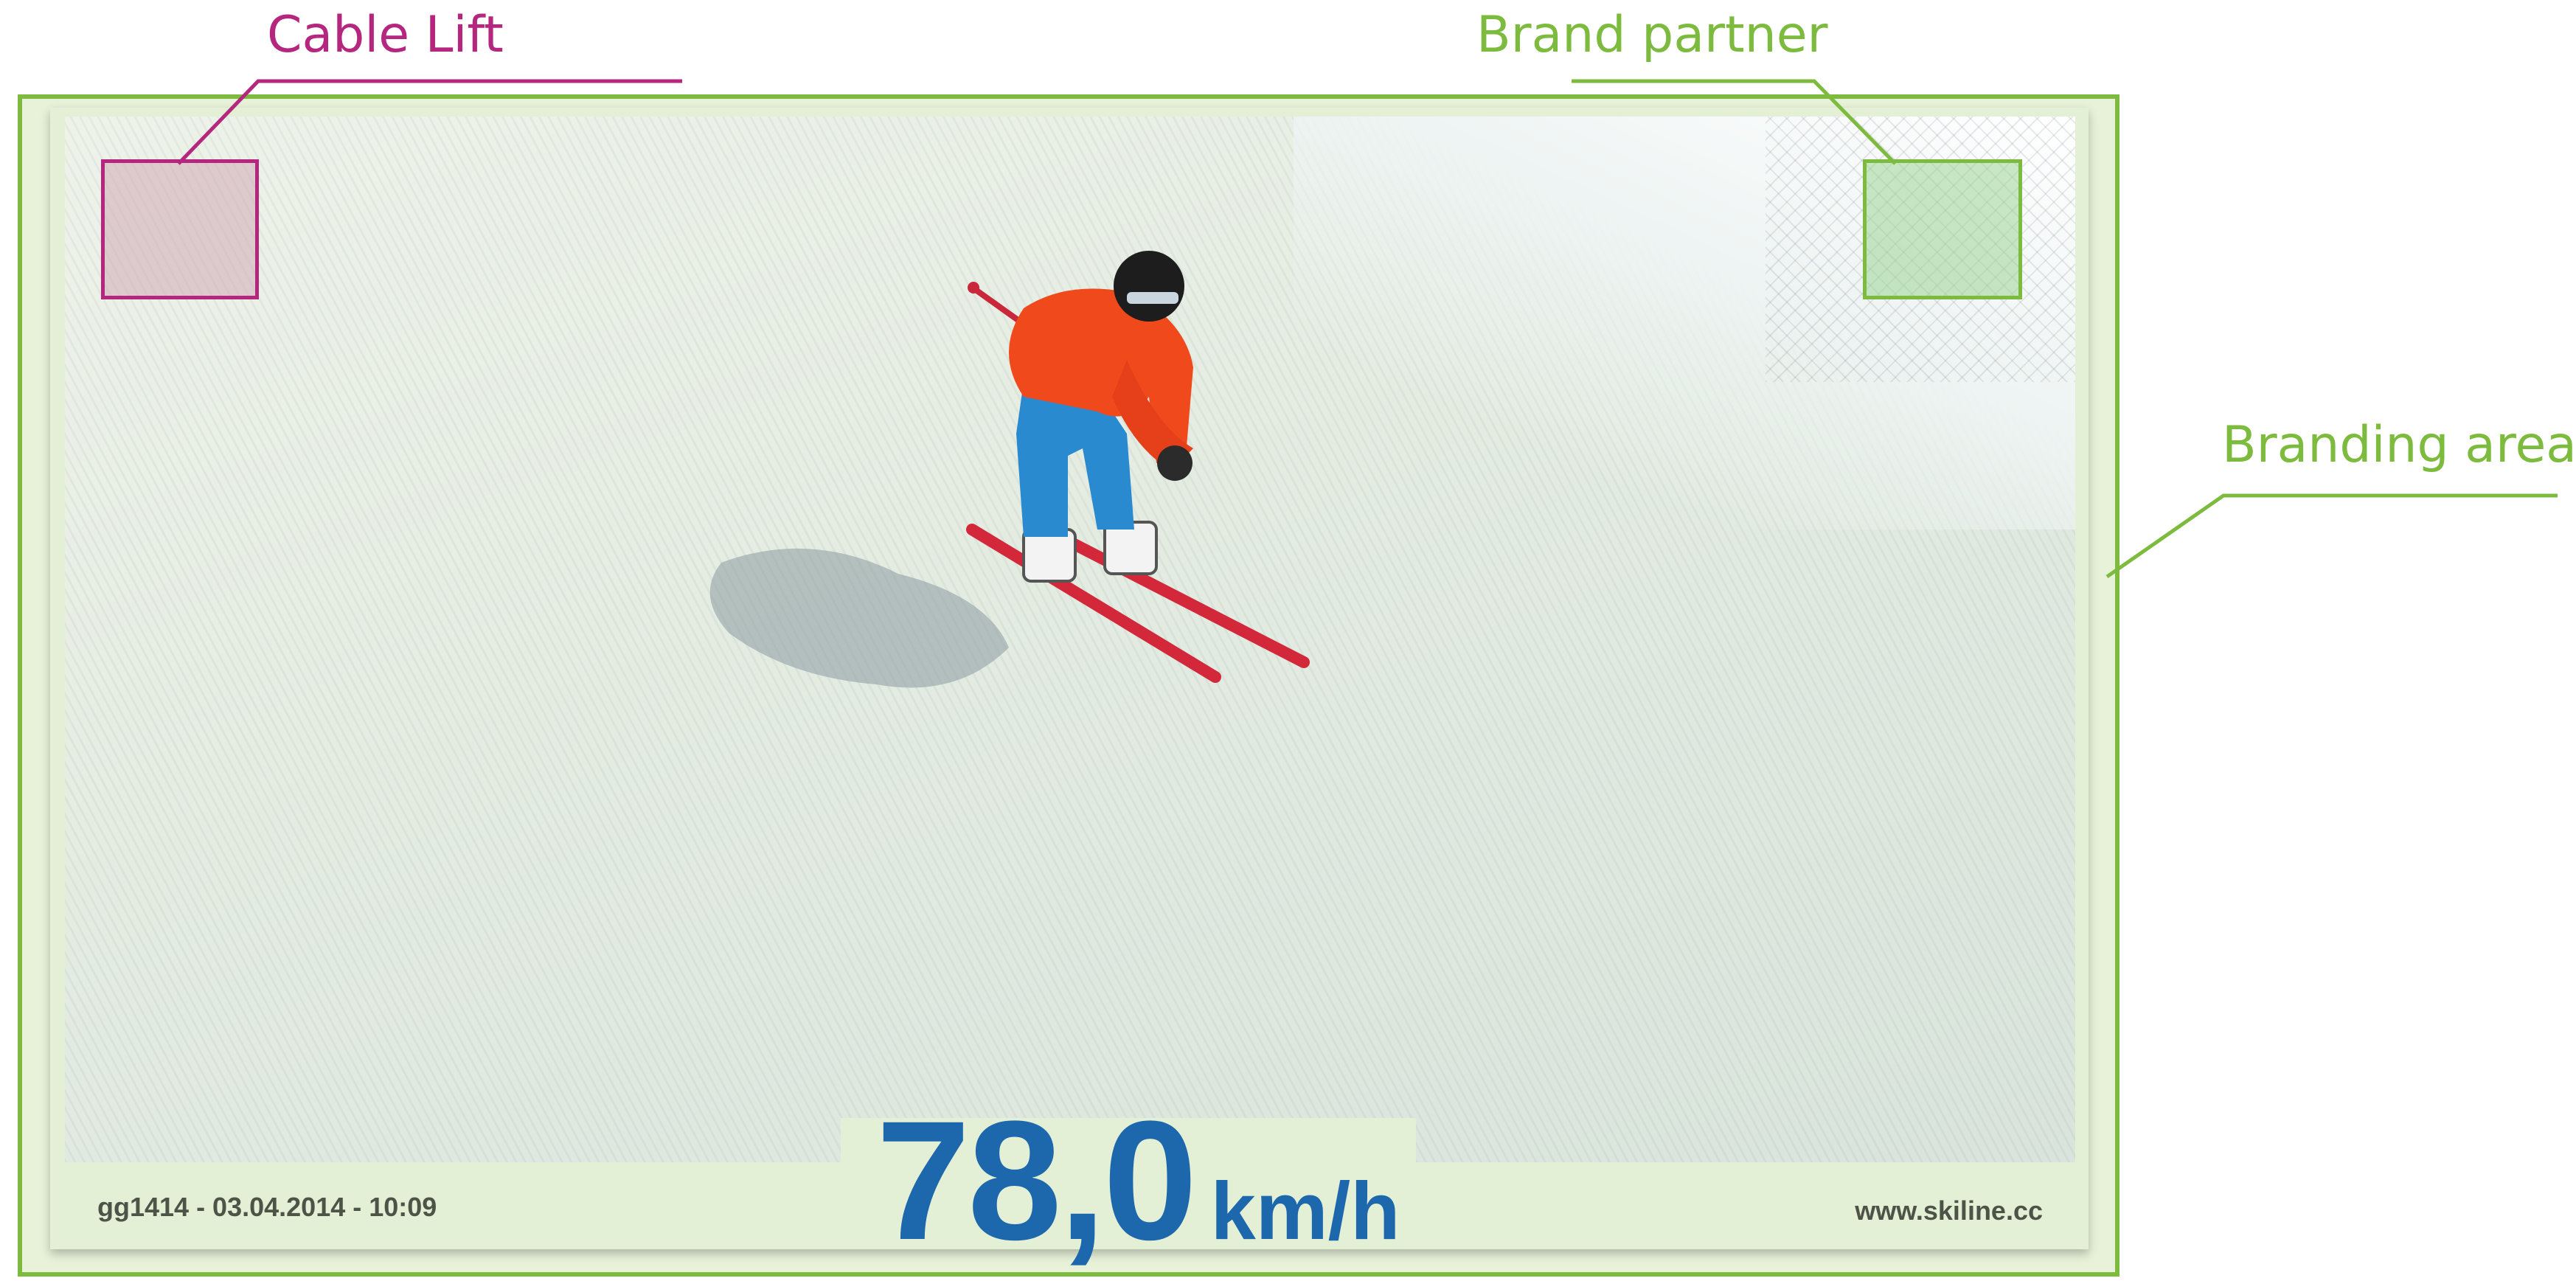 This screenshot has width=2576, height=1281. Describe the element at coordinates (1949, 1210) in the screenshot. I see `photo-caption-website: www.skiline.cc` at that location.